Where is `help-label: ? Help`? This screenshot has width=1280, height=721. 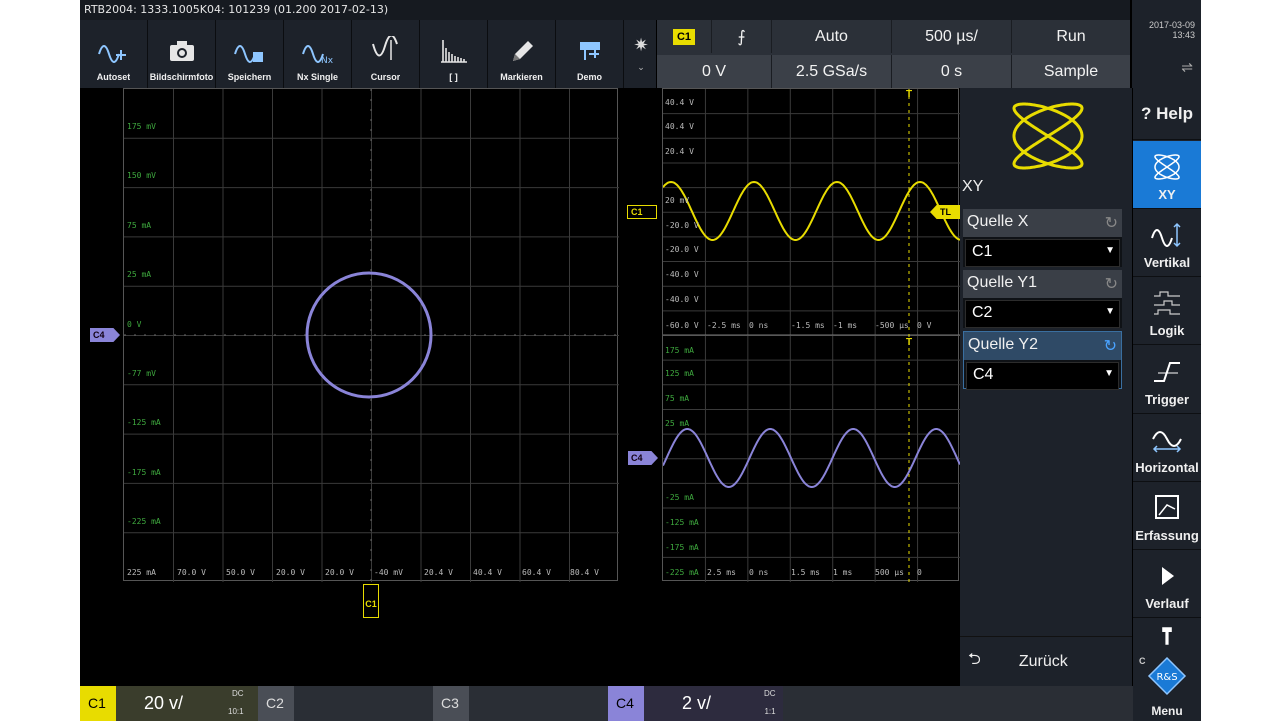
help-label: ? Help is located at coordinates (1167, 113).